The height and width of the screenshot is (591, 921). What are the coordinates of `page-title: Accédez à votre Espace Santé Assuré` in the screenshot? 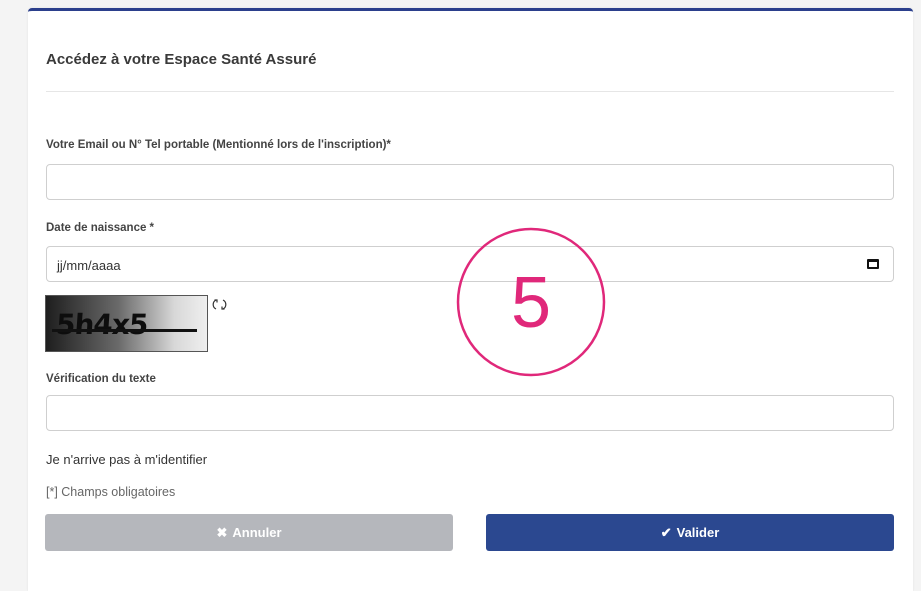 It's located at (181, 59).